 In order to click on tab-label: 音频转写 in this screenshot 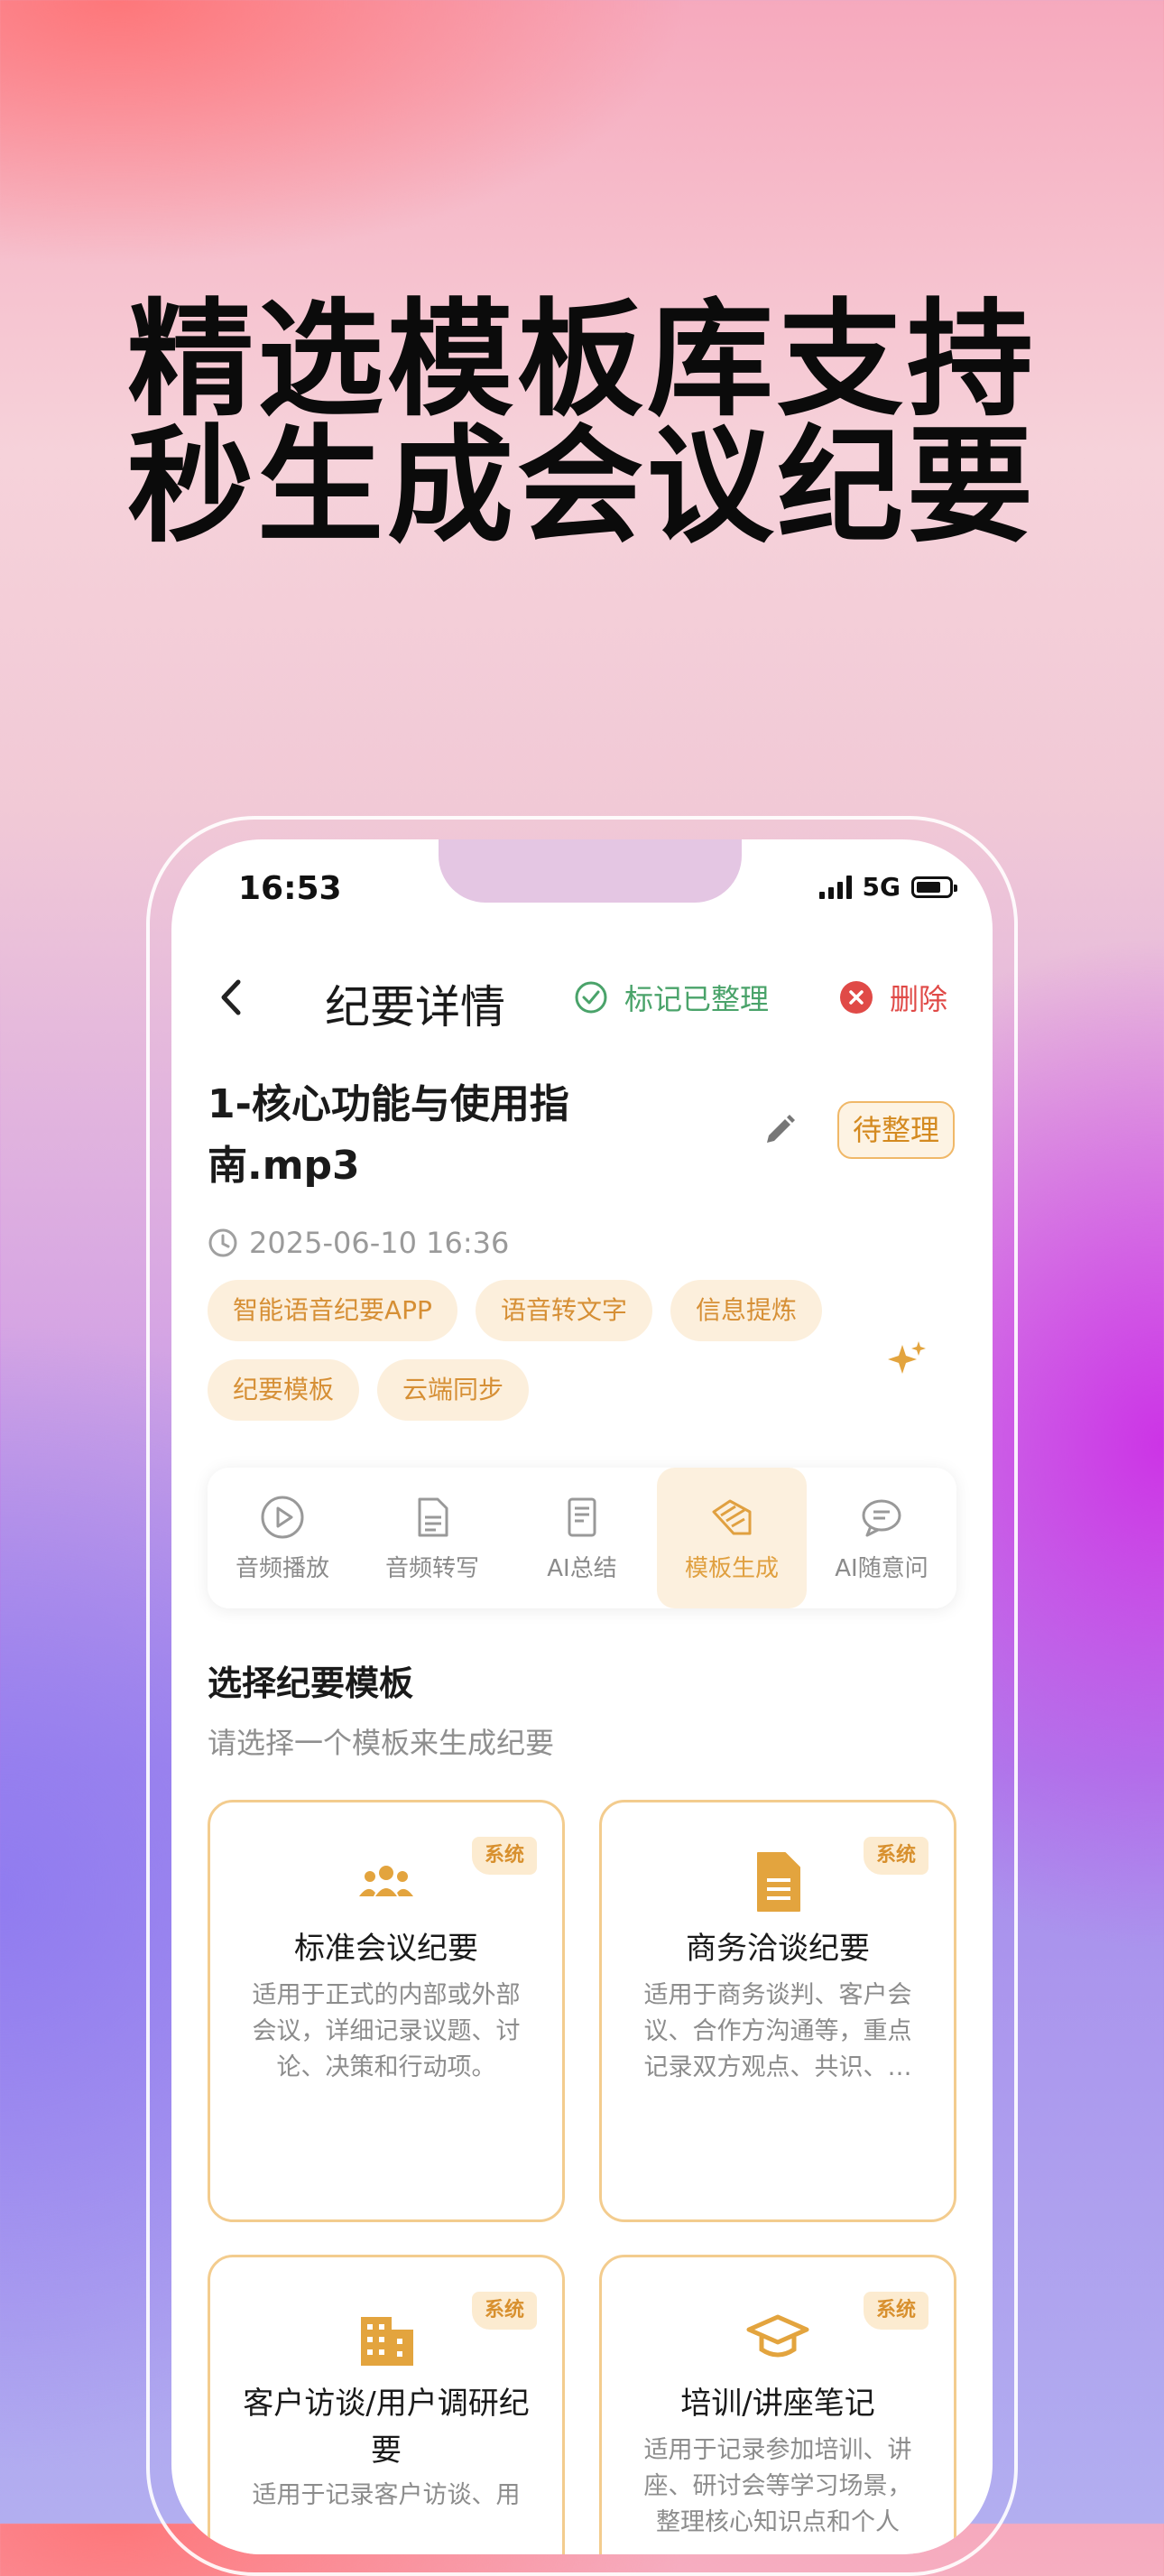, I will do `click(431, 1568)`.